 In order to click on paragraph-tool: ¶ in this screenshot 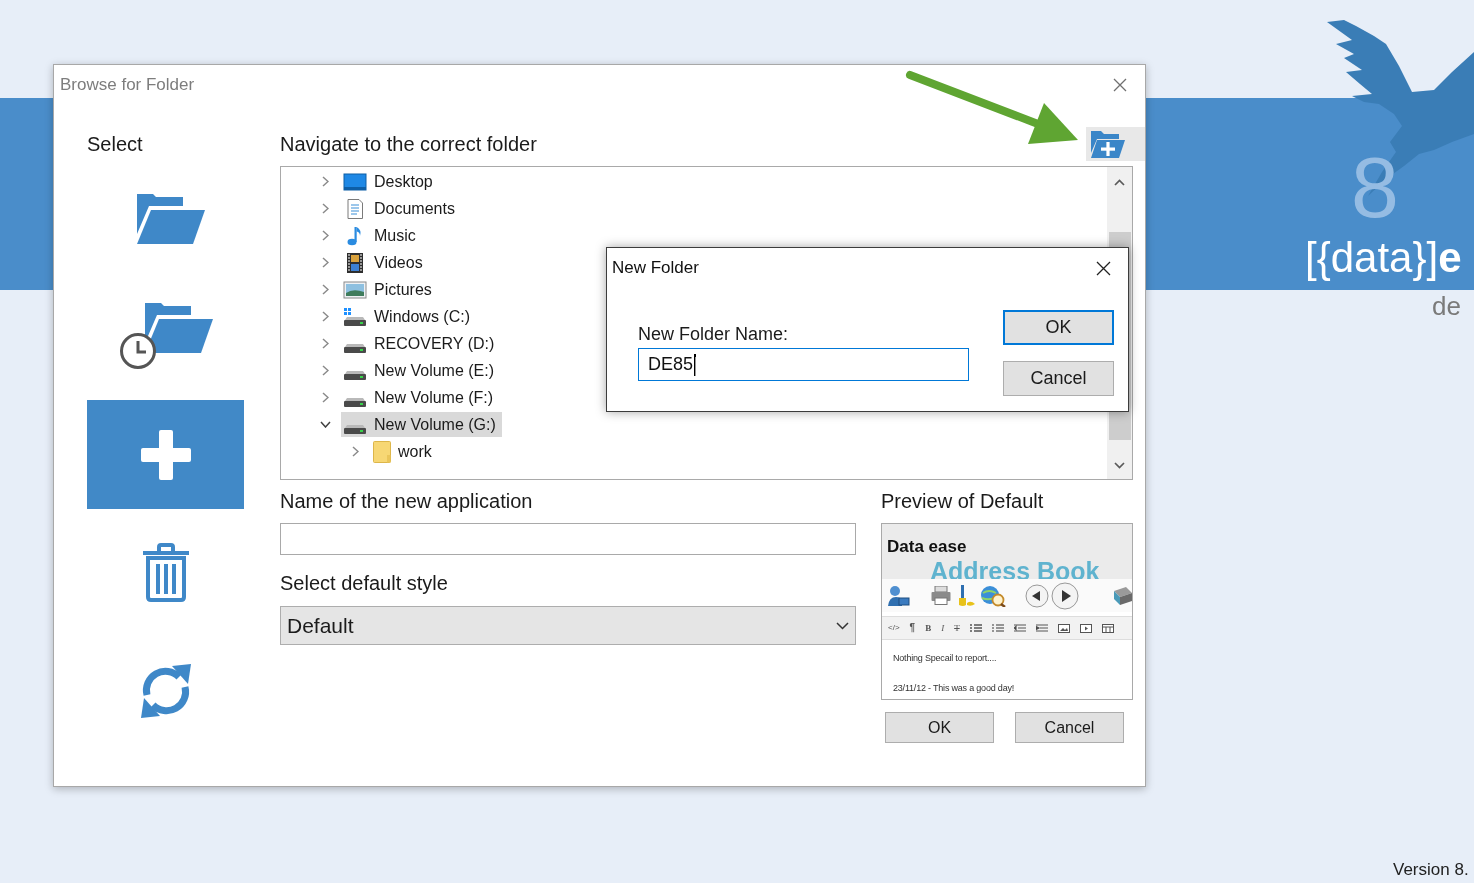, I will do `click(912, 628)`.